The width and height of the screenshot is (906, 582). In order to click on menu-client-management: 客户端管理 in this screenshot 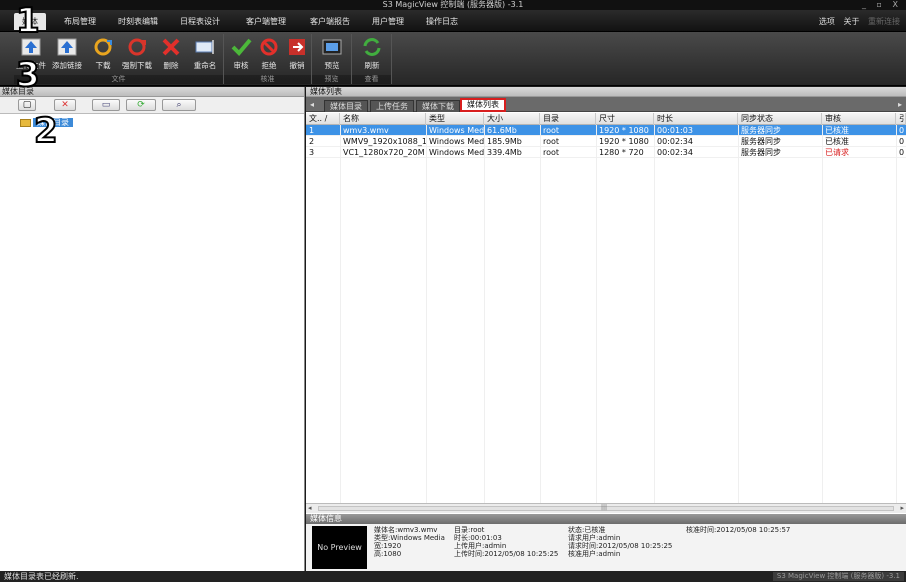, I will do `click(266, 21)`.